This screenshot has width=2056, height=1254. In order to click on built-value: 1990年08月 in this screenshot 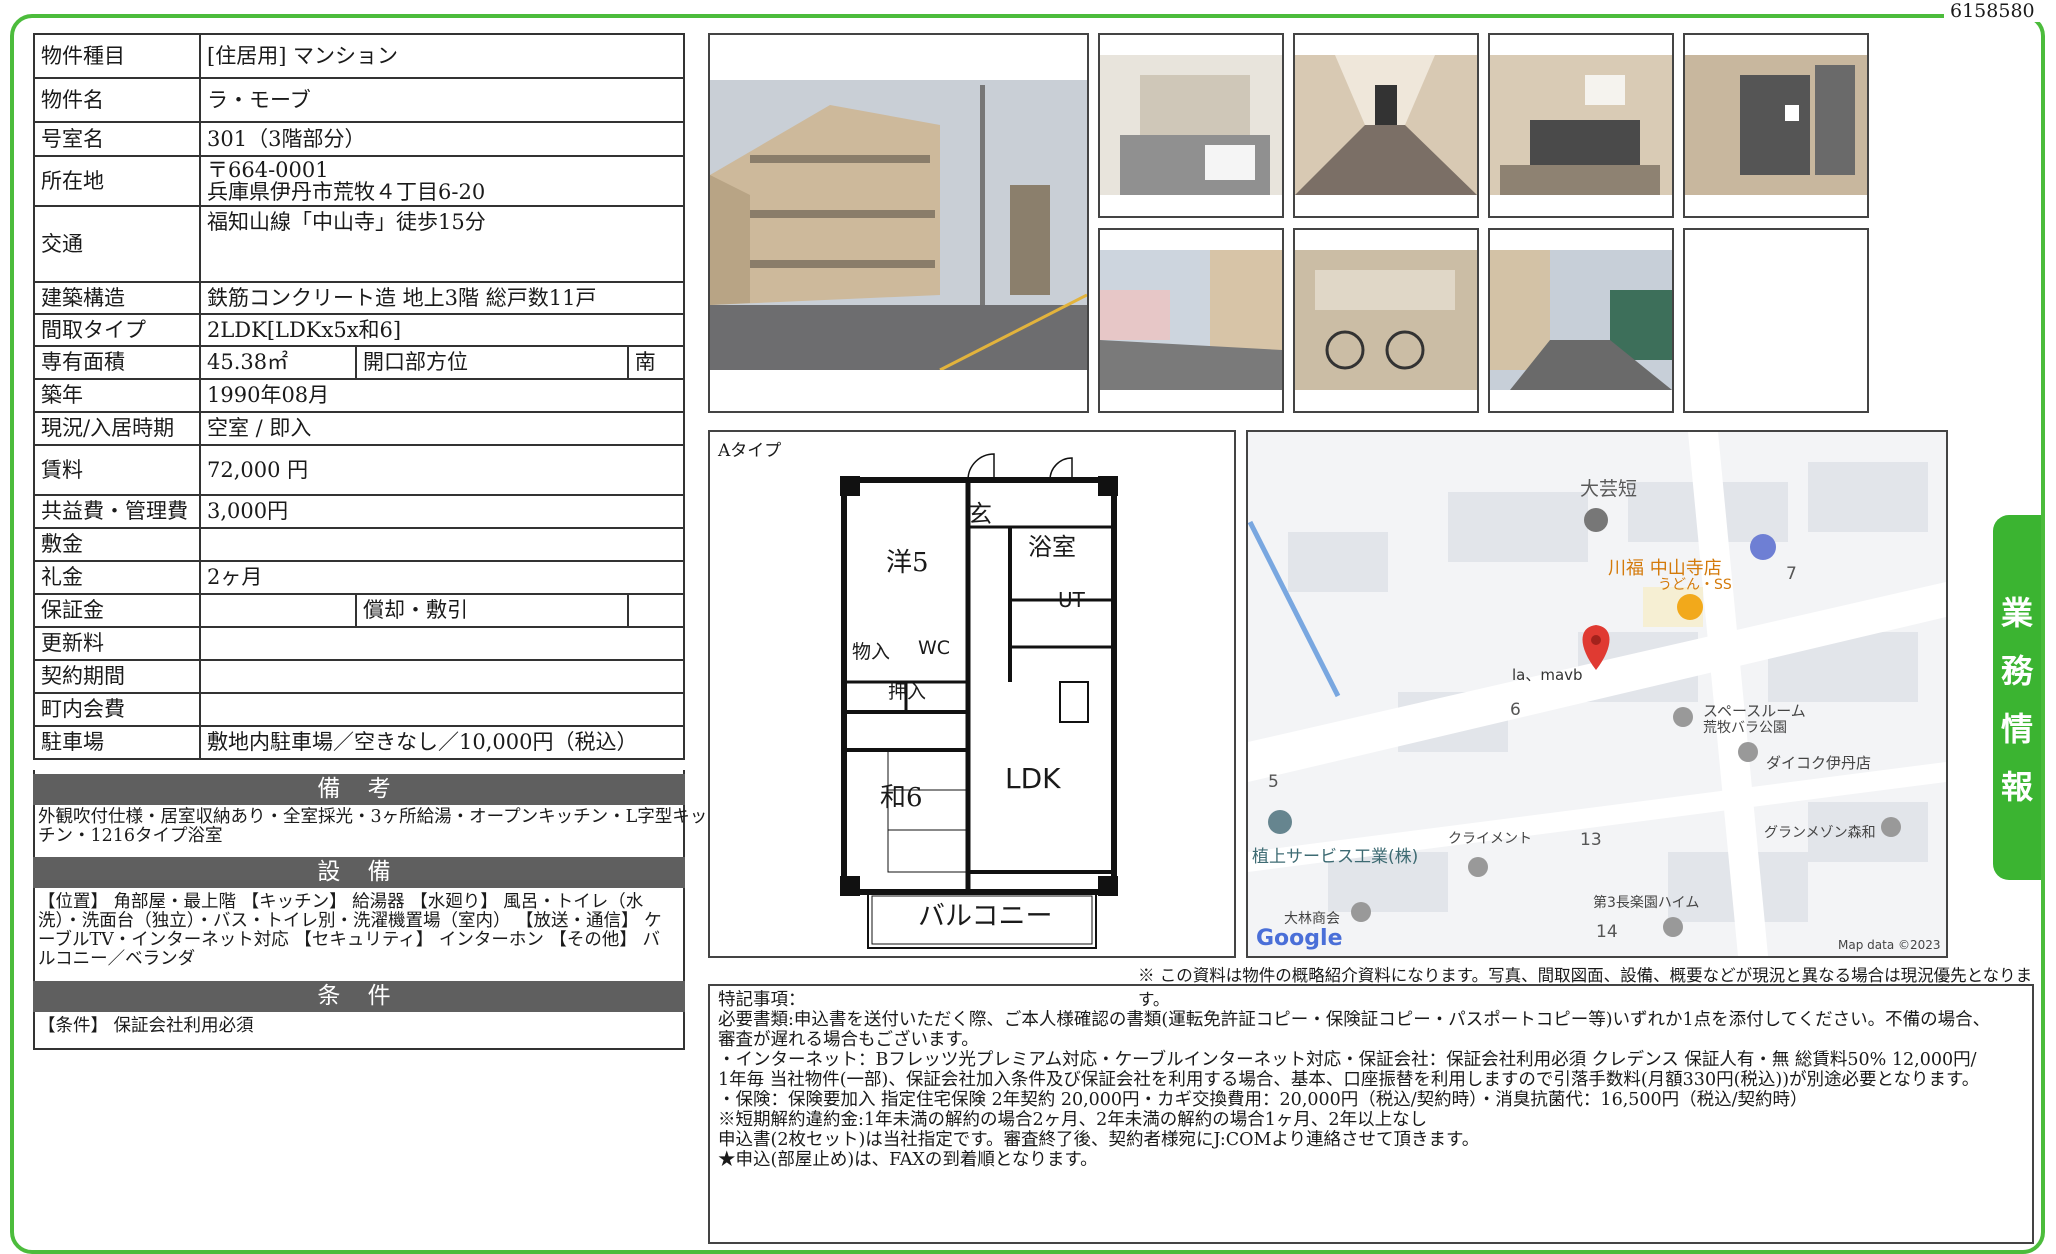, I will do `click(442, 395)`.